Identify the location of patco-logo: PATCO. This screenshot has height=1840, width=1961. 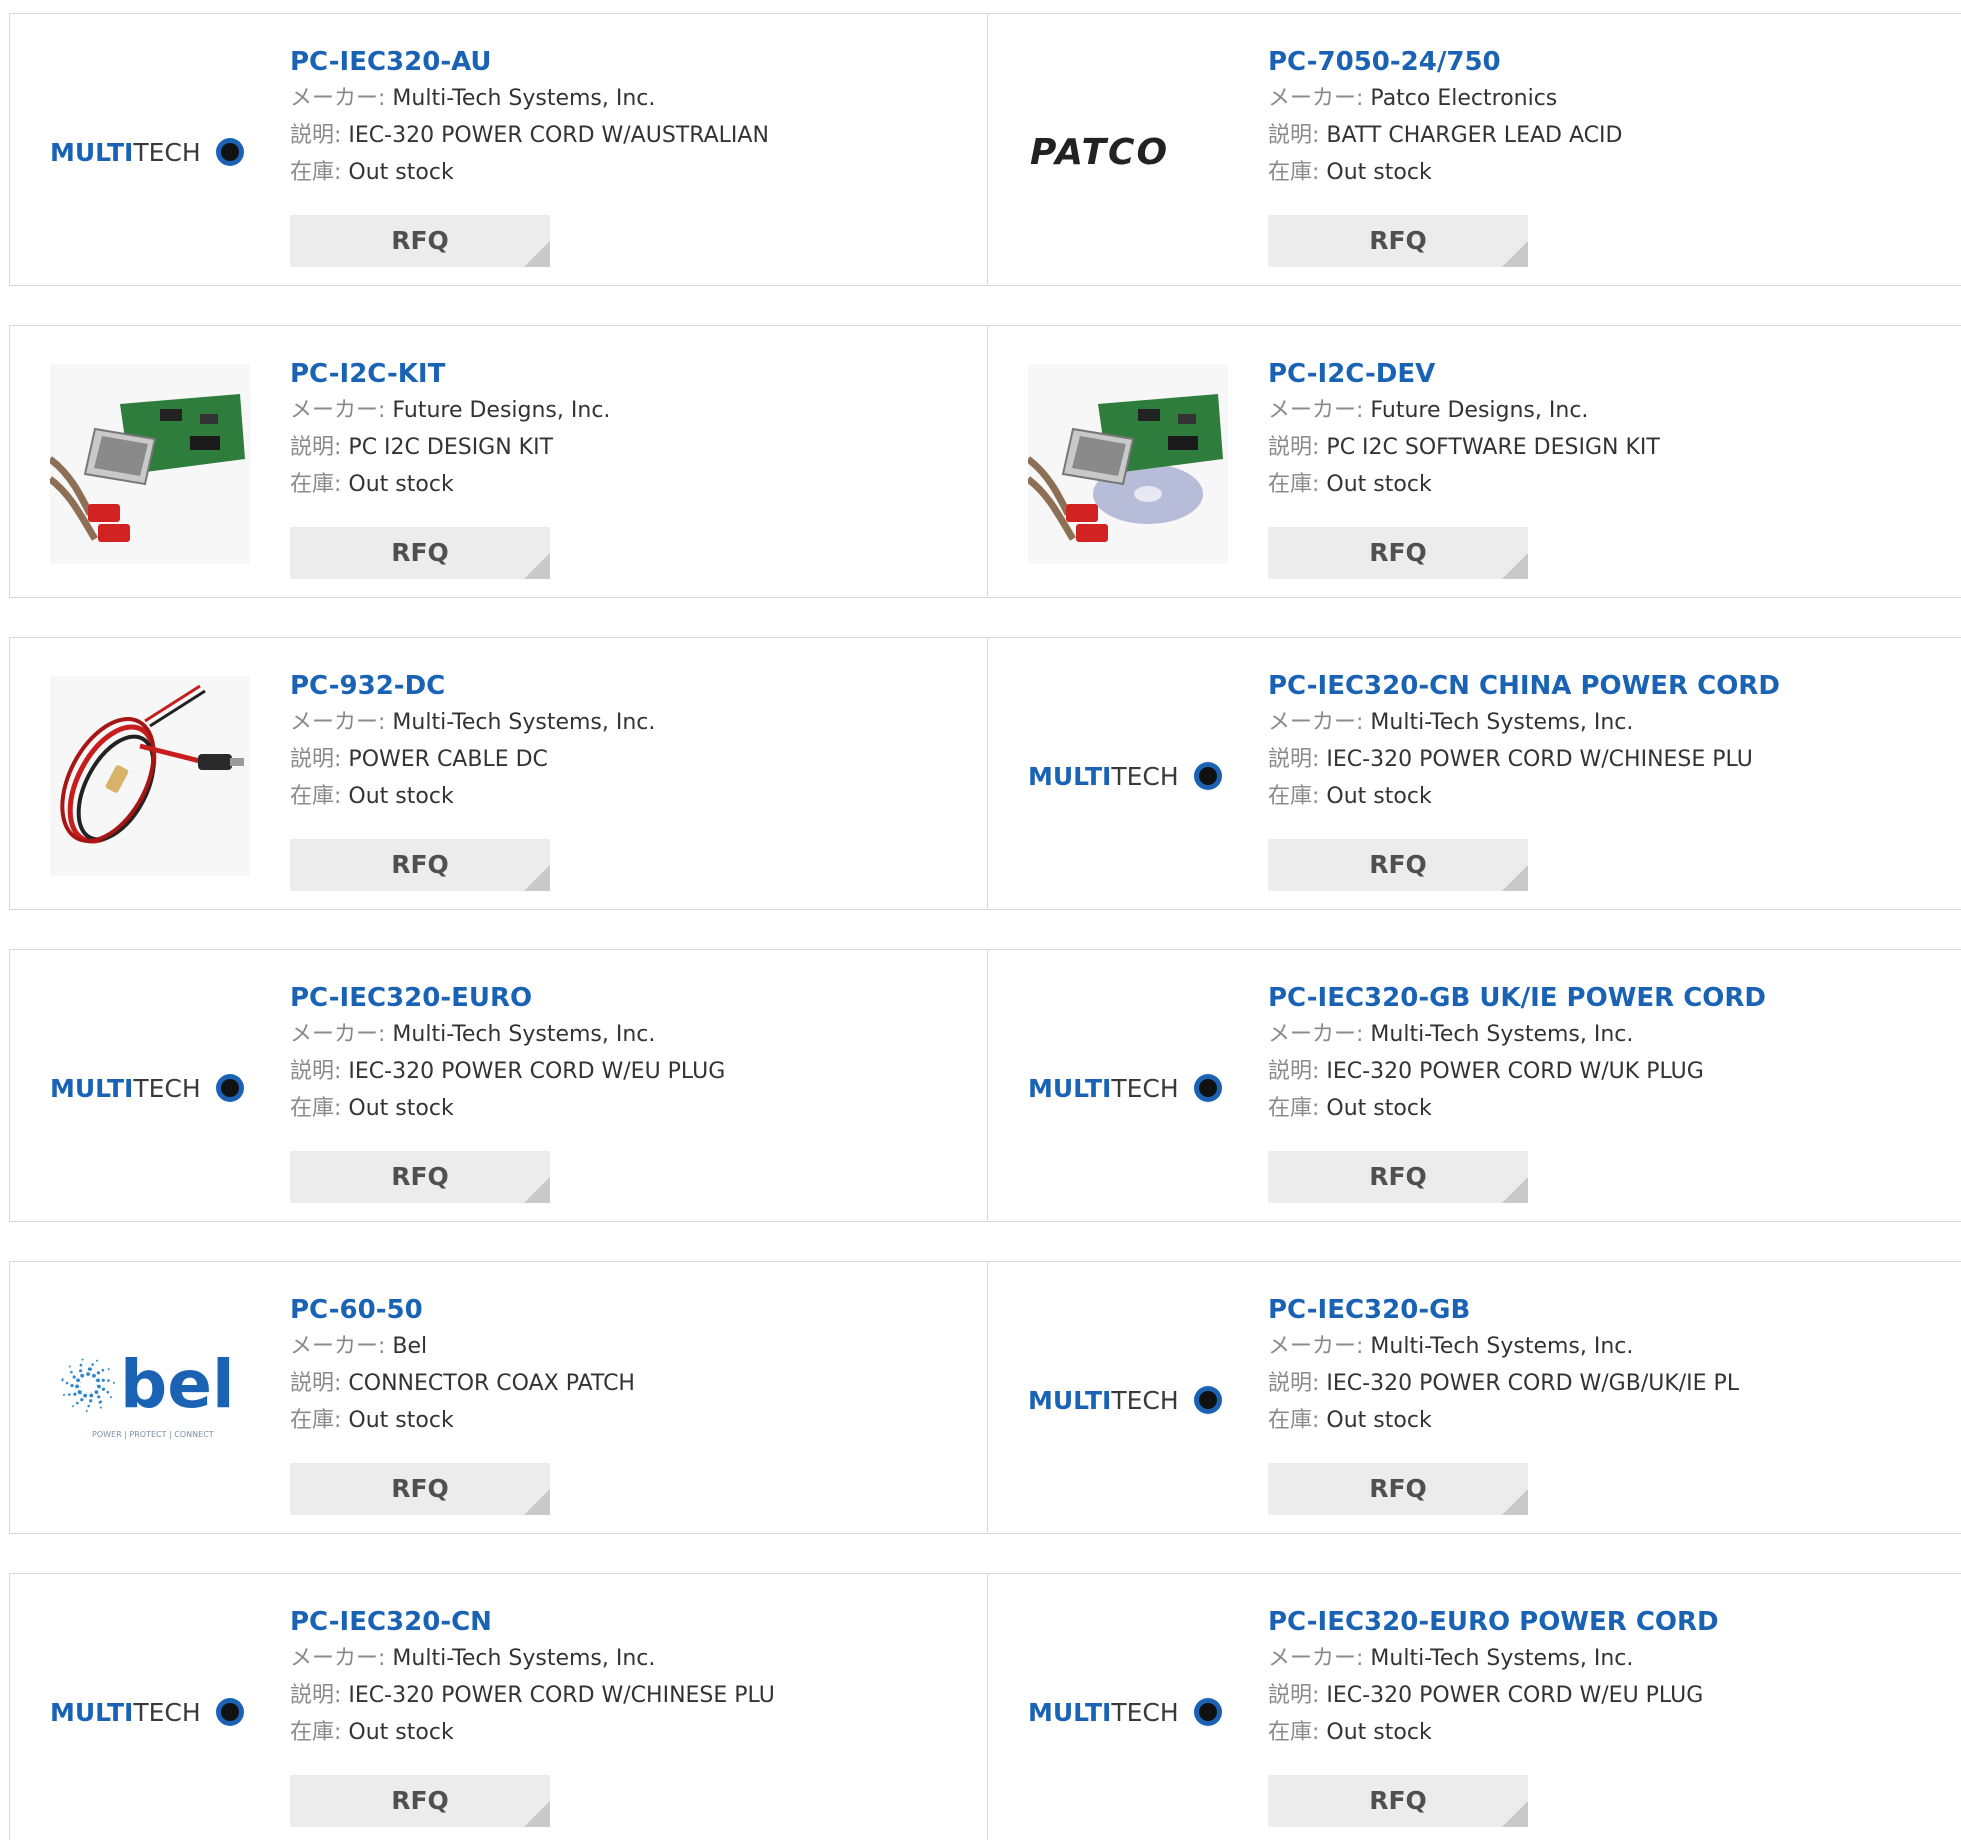
(1128, 152).